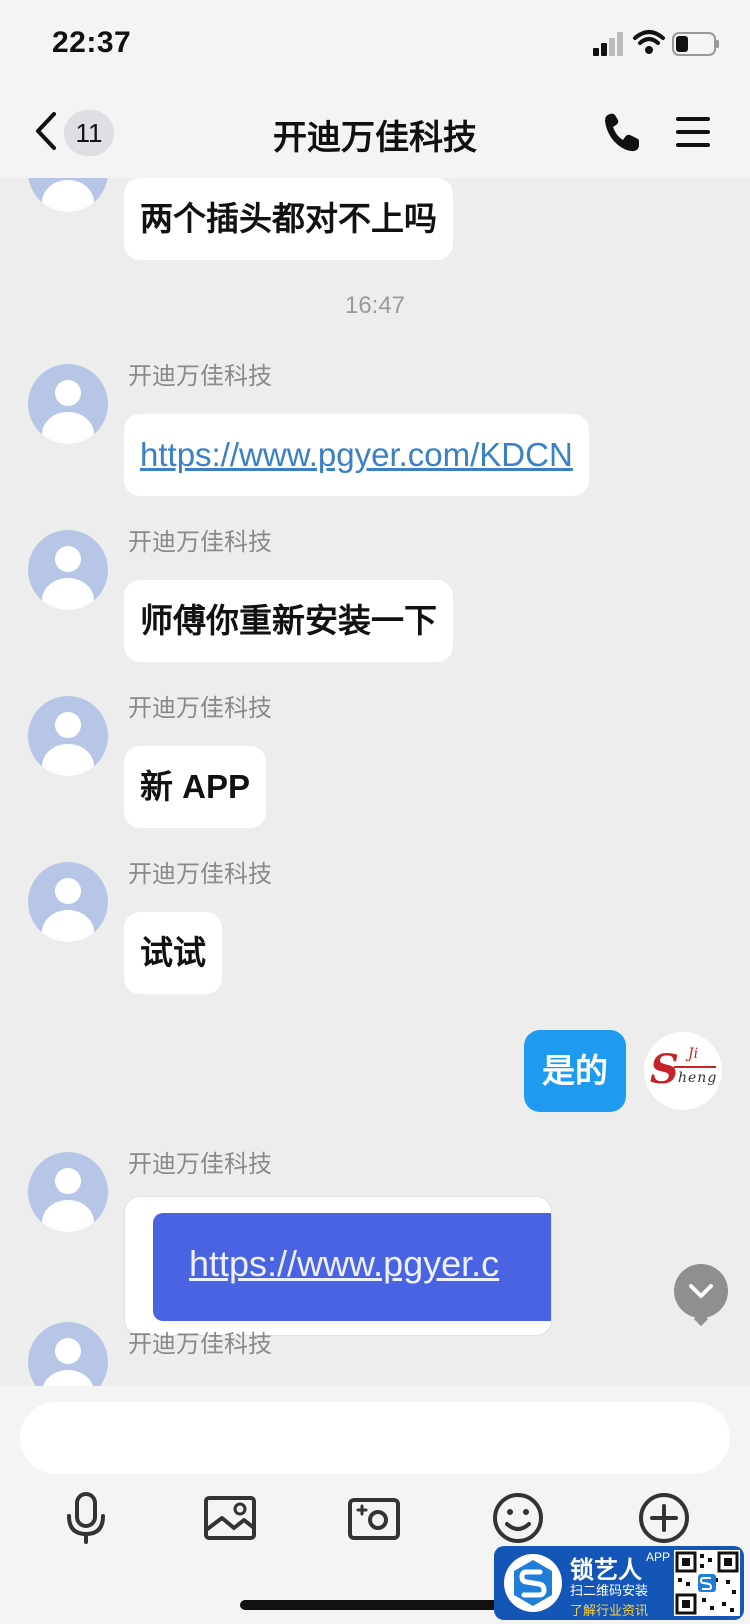 This screenshot has height=1624, width=750. I want to click on chevron-down-icon, so click(701, 1291).